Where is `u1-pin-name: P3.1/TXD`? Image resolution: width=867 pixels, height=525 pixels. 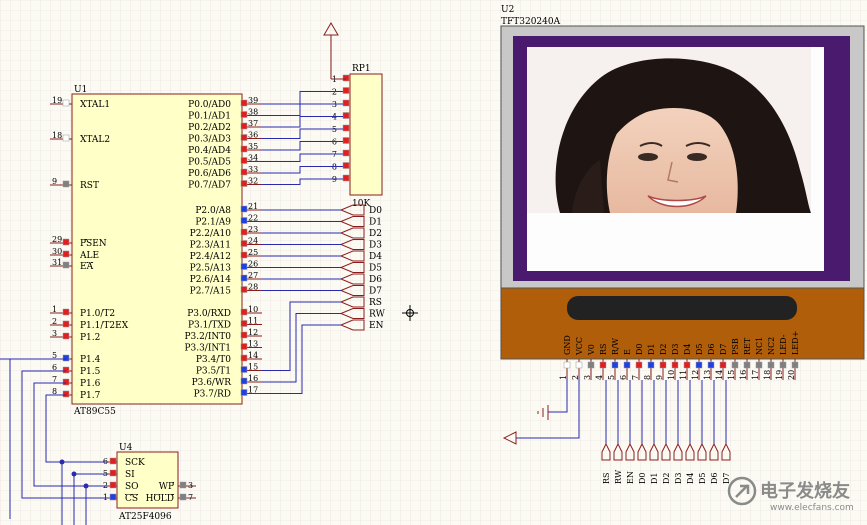 u1-pin-name: P3.1/TXD is located at coordinates (209, 326).